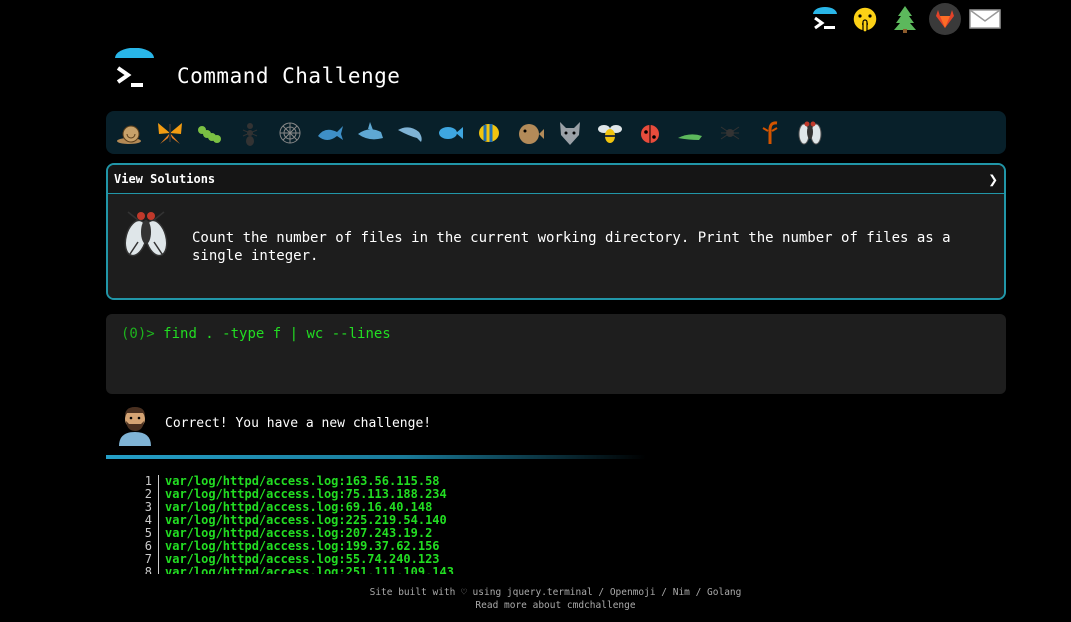 This screenshot has height=622, width=1071. What do you see at coordinates (865, 19) in the screenshot?
I see `shushing-face-icon` at bounding box center [865, 19].